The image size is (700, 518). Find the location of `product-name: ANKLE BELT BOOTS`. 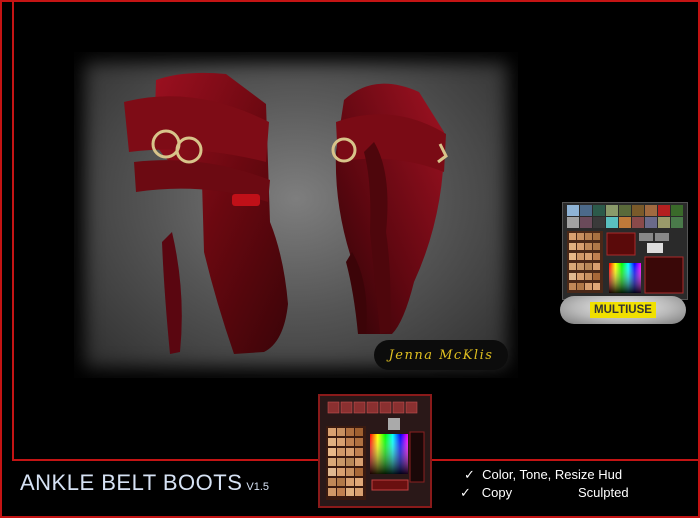

product-name: ANKLE BELT BOOTS is located at coordinates (131, 482).